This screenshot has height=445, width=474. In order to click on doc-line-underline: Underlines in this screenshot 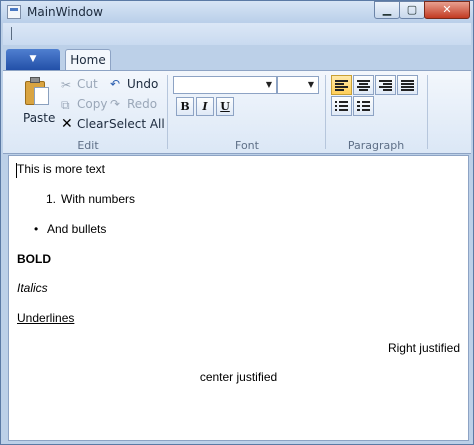, I will do `click(46, 318)`.